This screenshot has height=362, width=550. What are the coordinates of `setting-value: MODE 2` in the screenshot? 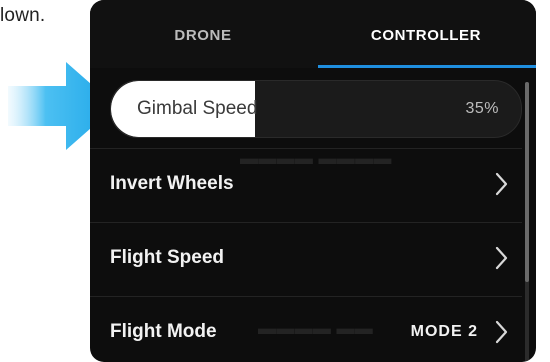 It's located at (444, 331).